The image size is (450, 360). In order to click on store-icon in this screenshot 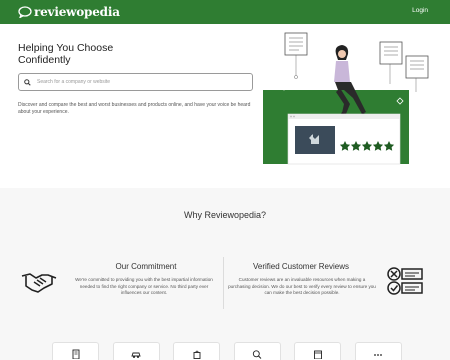, I will do `click(317, 354)`.